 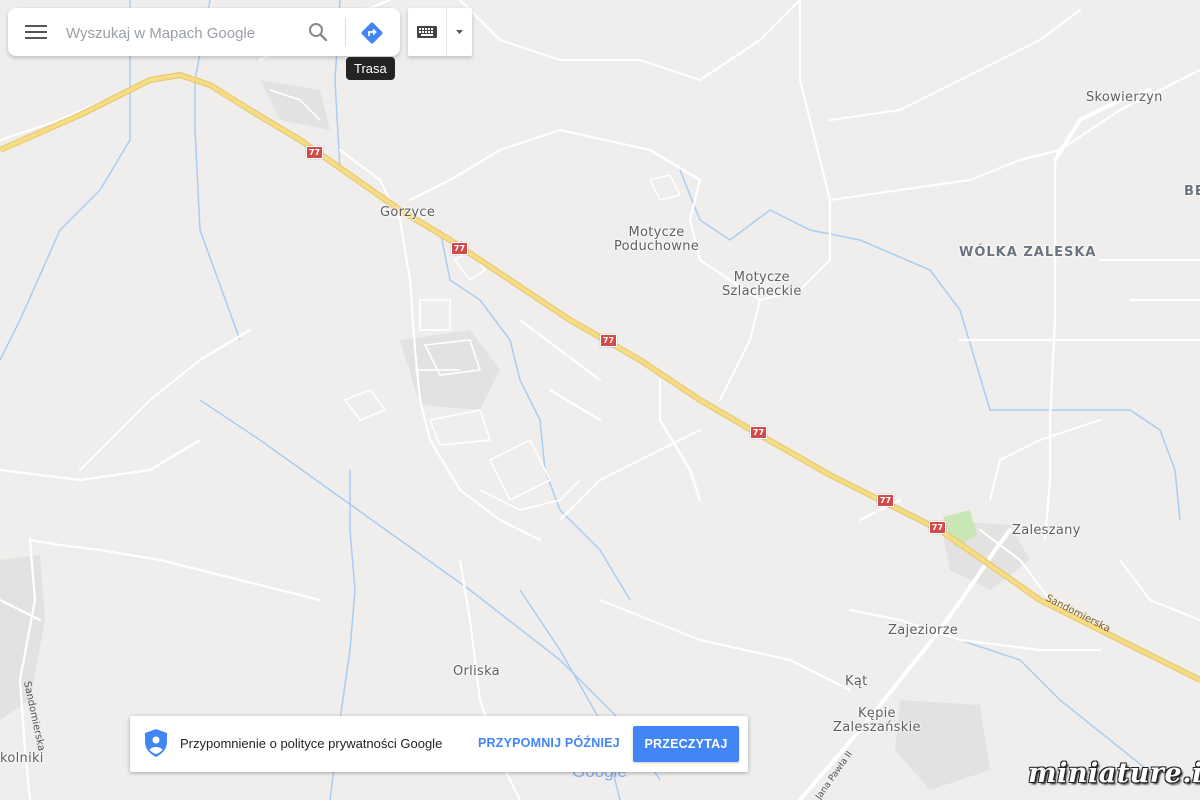 I want to click on read-button: PRZECZYTAJ, so click(x=686, y=744).